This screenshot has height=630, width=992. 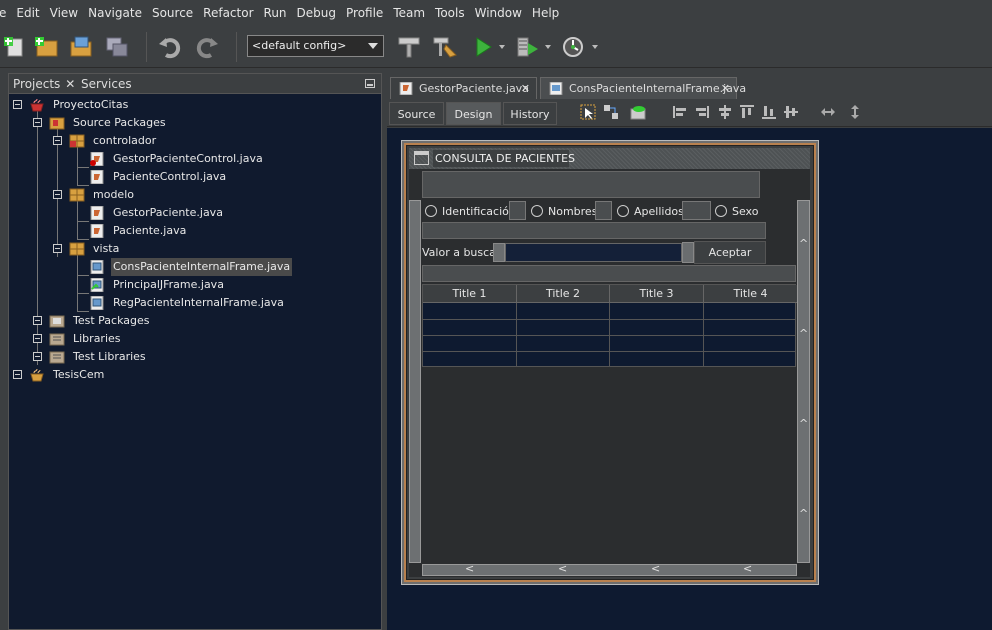 What do you see at coordinates (593, 252) in the screenshot?
I see `search-input` at bounding box center [593, 252].